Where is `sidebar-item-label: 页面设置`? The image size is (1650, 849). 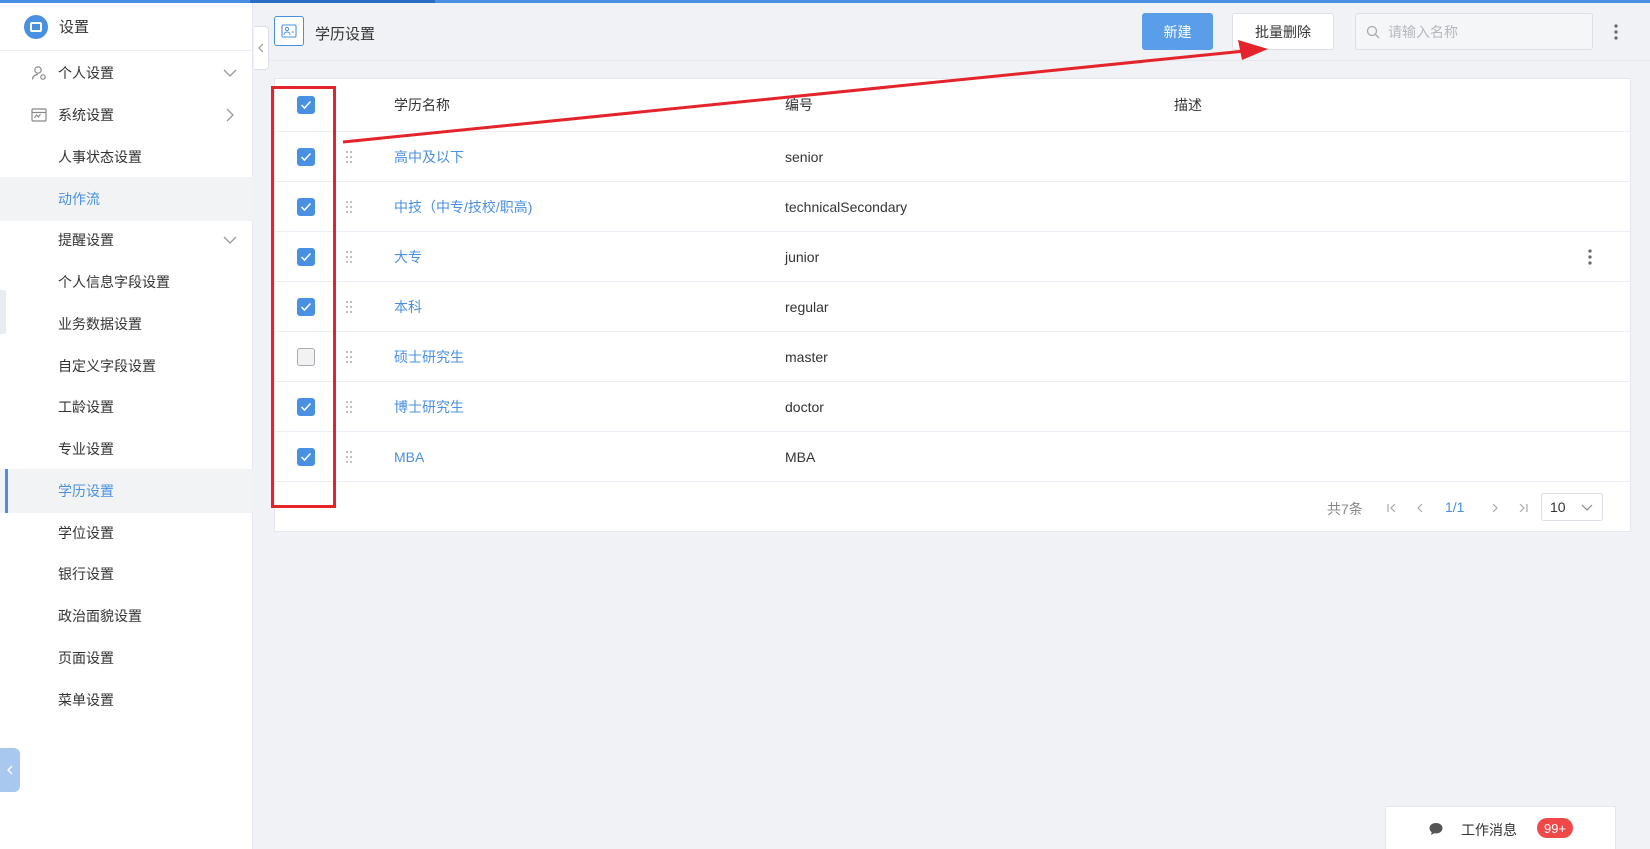 sidebar-item-label: 页面设置 is located at coordinates (86, 658).